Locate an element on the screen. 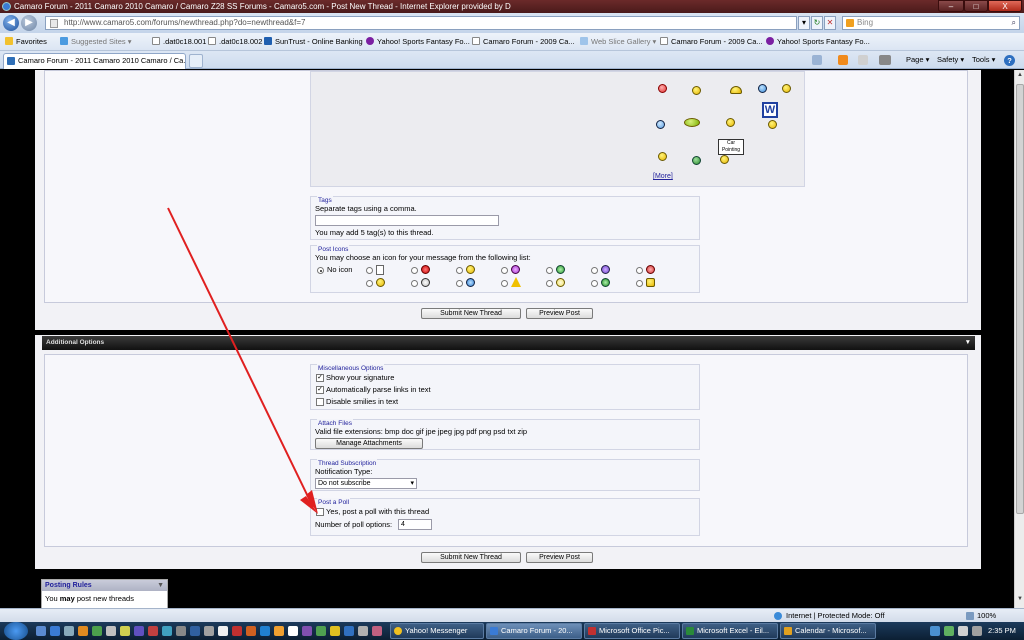  forward-icon: ▶ is located at coordinates (29, 23).